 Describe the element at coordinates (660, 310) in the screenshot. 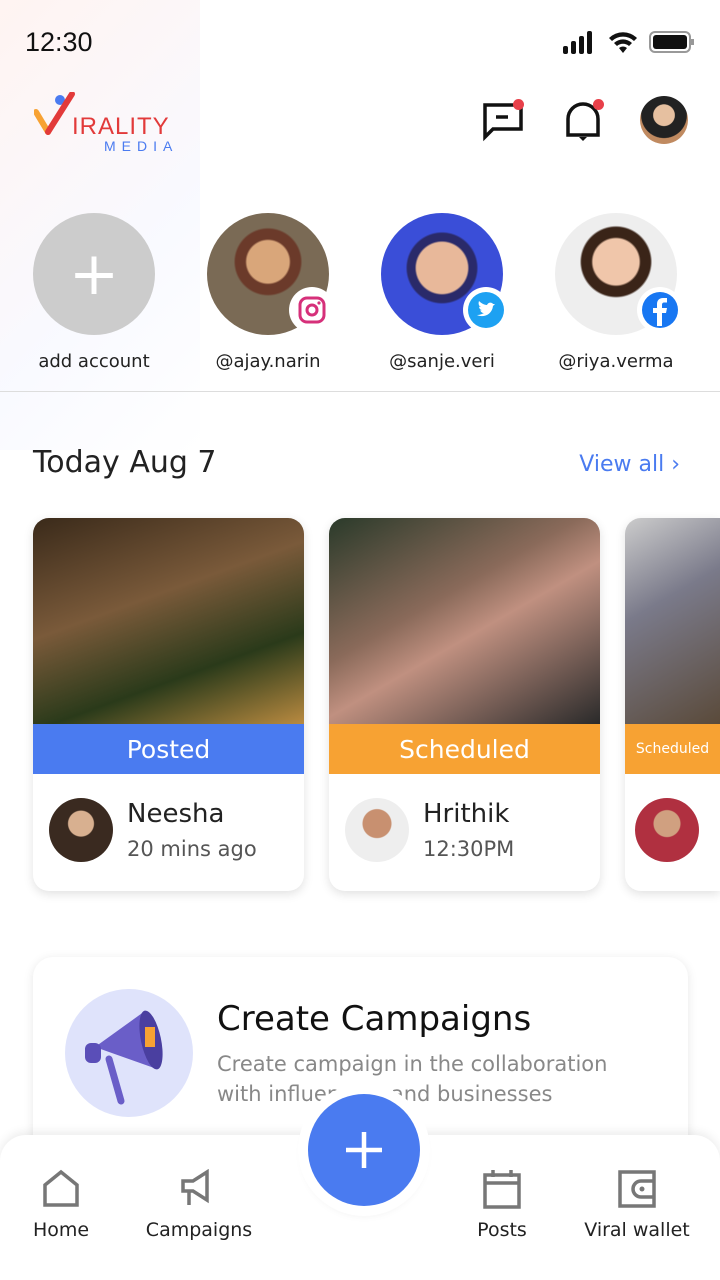

I see `facebook-icon` at that location.